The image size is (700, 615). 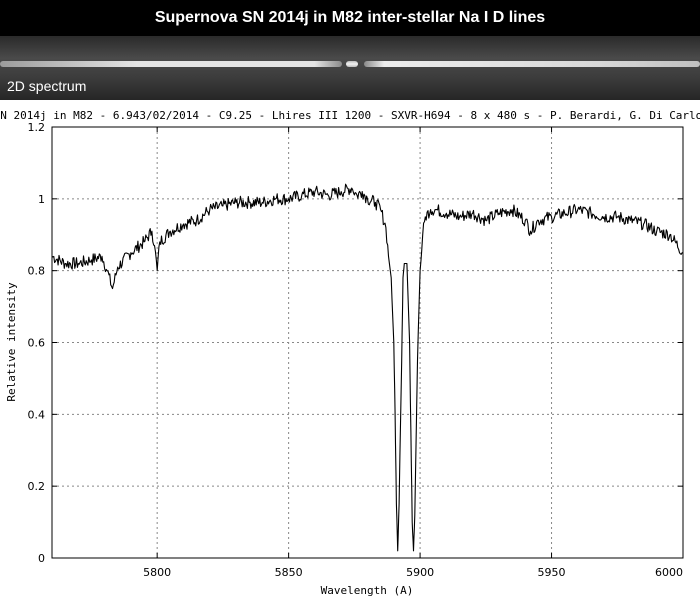 What do you see at coordinates (41, 558) in the screenshot?
I see `y-tick-label: 0` at bounding box center [41, 558].